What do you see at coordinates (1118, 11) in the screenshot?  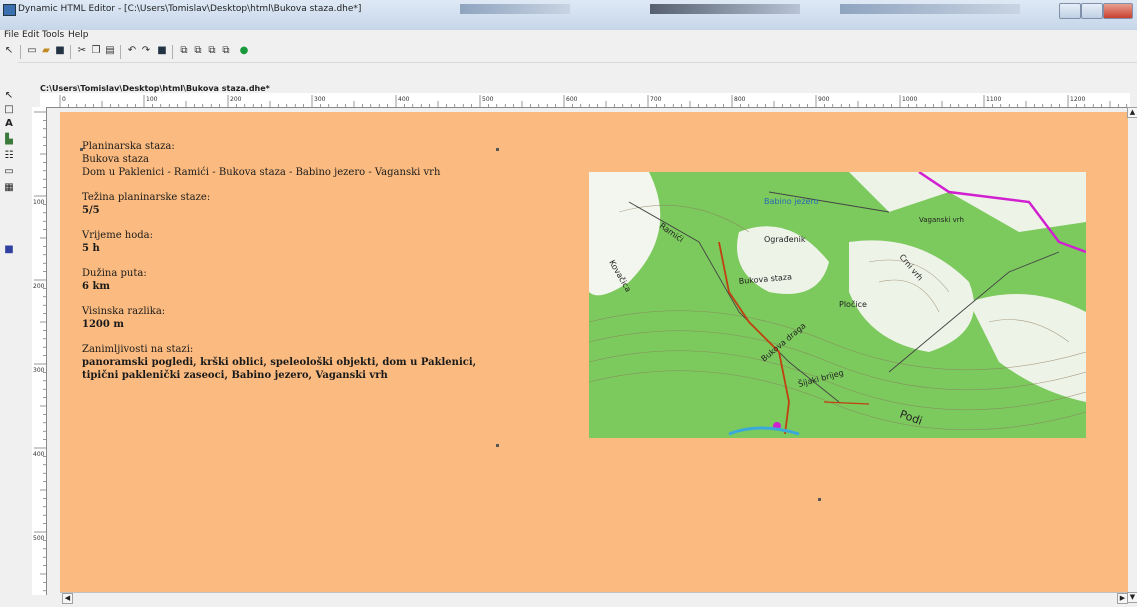 I see `close-button` at bounding box center [1118, 11].